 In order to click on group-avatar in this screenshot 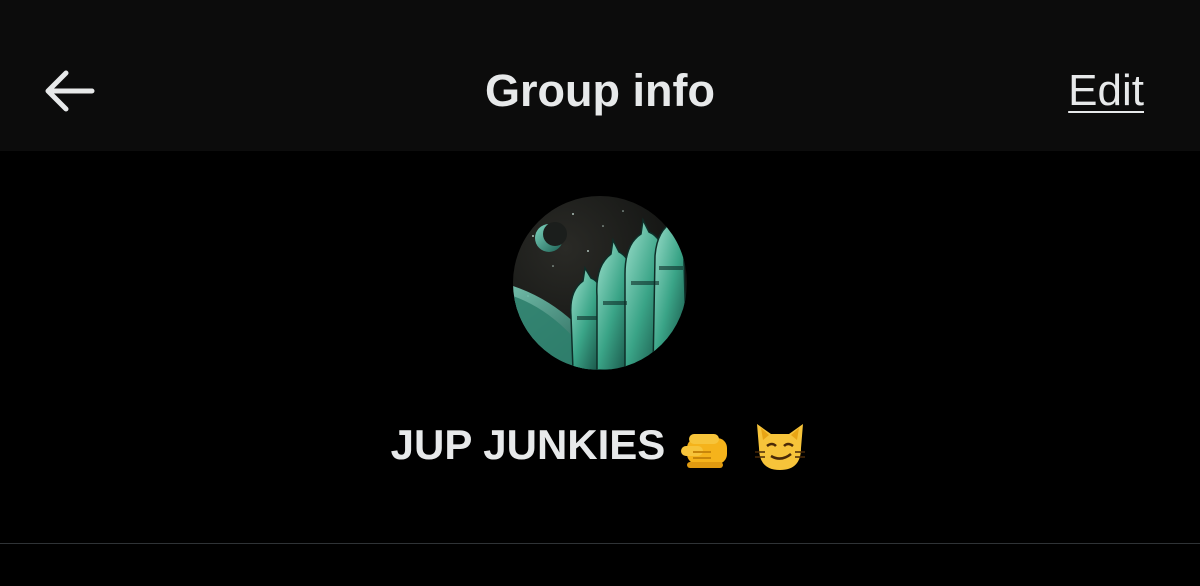, I will do `click(600, 283)`.